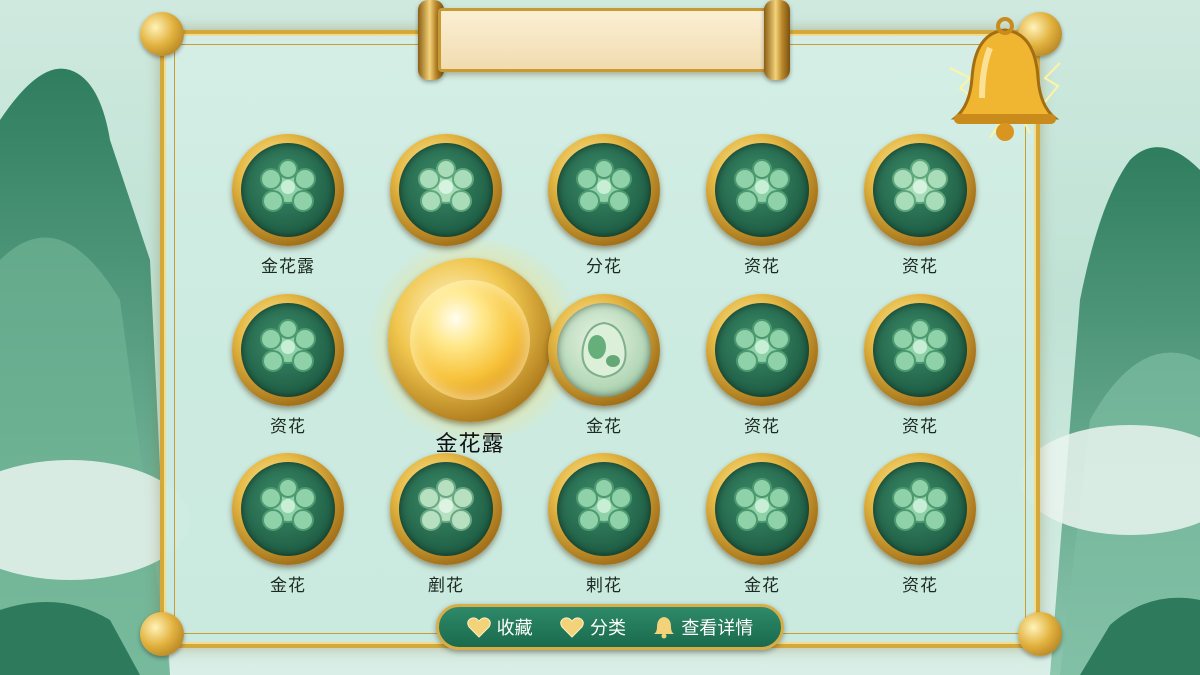 The width and height of the screenshot is (1200, 675). I want to click on view-details-button: 查看详情, so click(703, 627).